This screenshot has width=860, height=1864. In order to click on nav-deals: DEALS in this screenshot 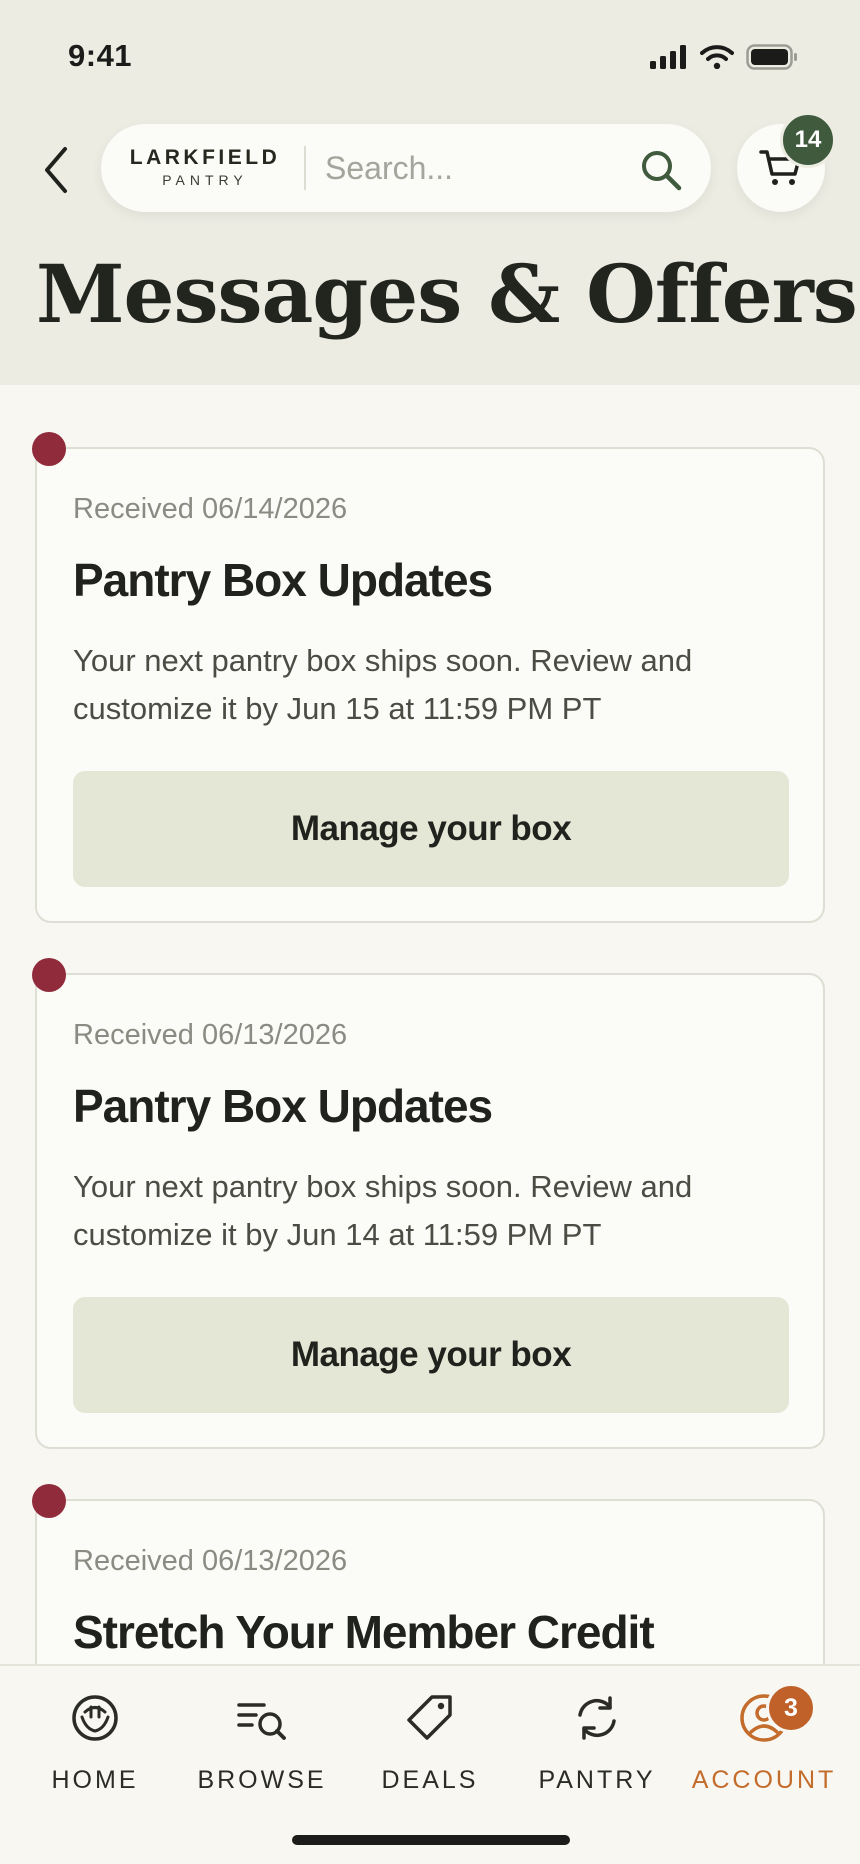, I will do `click(430, 1745)`.